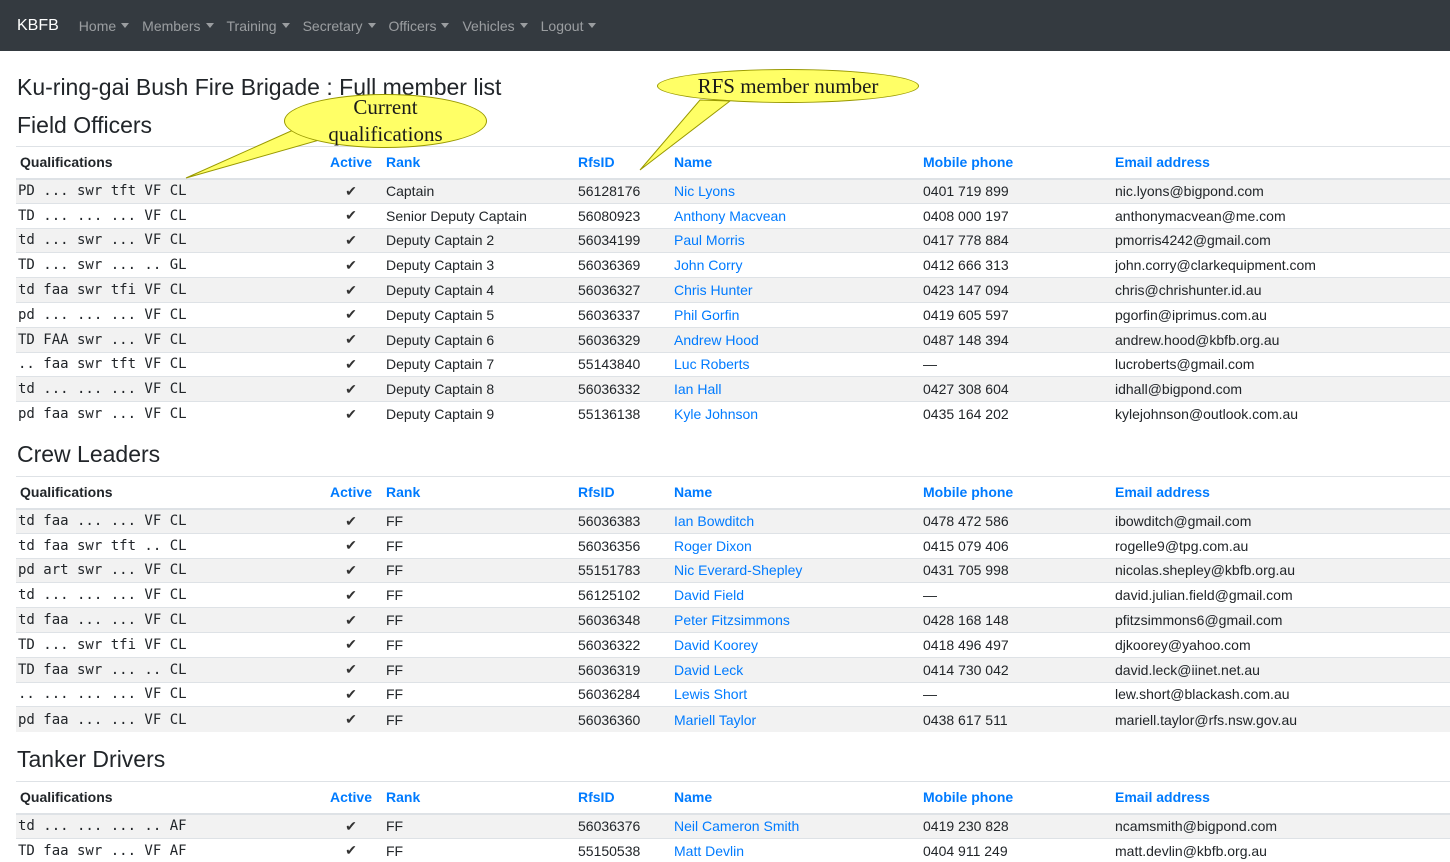 Image resolution: width=1450 pixels, height=862 pixels. I want to click on name-link: Roger Dixon, so click(798, 545).